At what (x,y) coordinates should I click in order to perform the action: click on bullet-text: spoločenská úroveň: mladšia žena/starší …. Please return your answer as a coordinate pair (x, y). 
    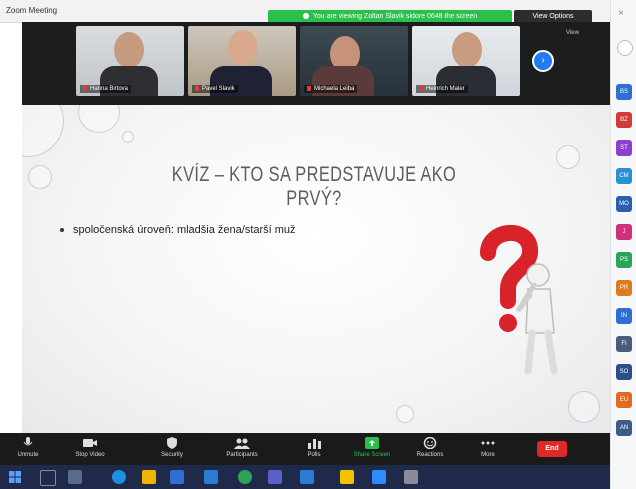
    Looking at the image, I should click on (184, 230).